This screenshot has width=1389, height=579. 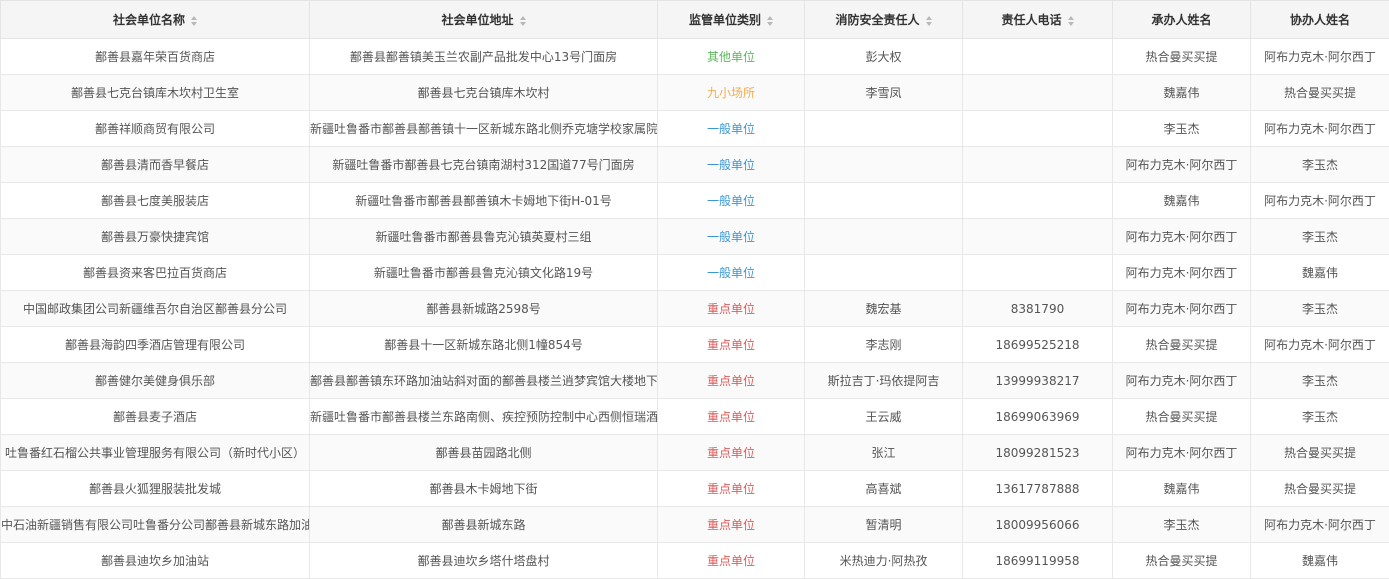 What do you see at coordinates (1182, 525) in the screenshot?
I see `cell-handler: 李玉杰` at bounding box center [1182, 525].